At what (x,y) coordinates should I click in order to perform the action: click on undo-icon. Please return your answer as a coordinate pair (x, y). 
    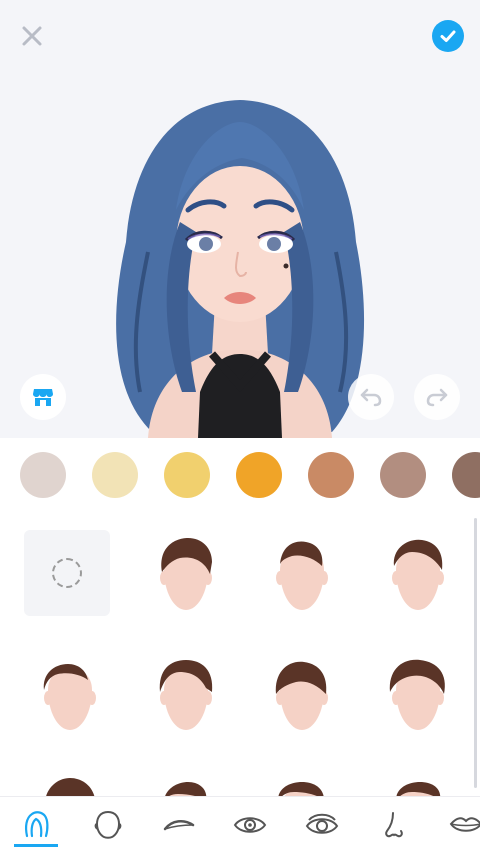
    Looking at the image, I should click on (371, 397).